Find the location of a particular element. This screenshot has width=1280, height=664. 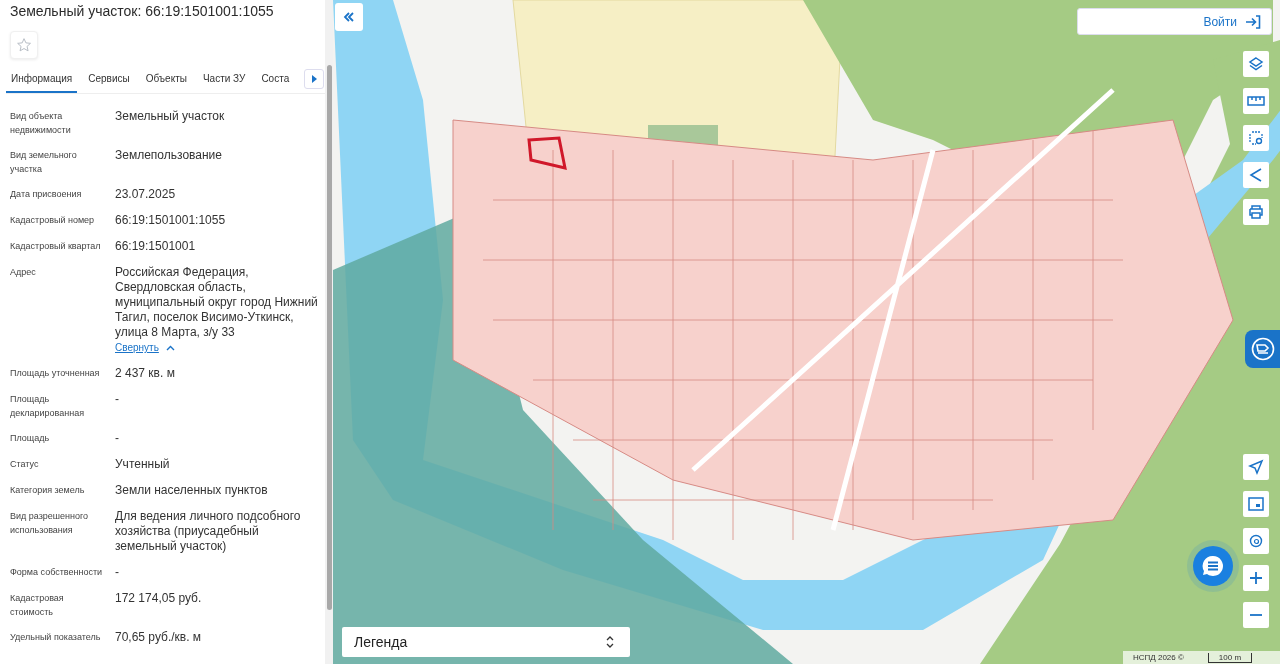

field-label: Вид разрешенного использования is located at coordinates (50, 523).